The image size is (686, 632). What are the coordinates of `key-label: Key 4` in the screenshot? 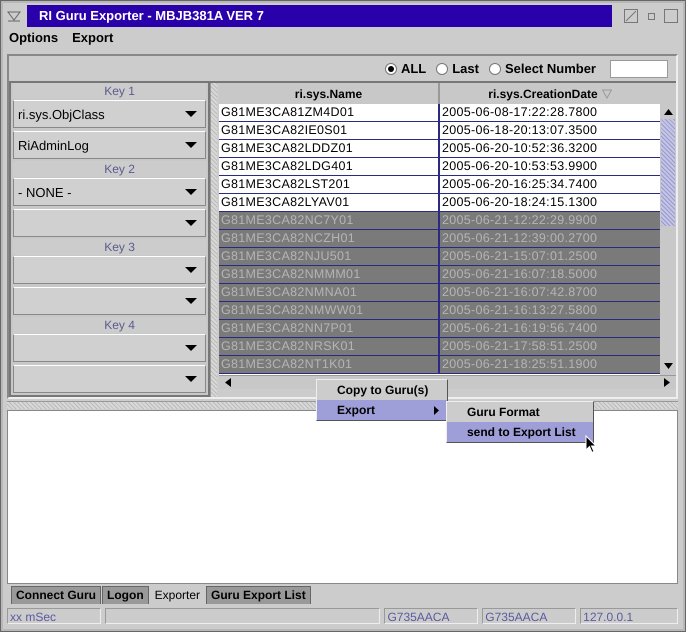 It's located at (109, 325).